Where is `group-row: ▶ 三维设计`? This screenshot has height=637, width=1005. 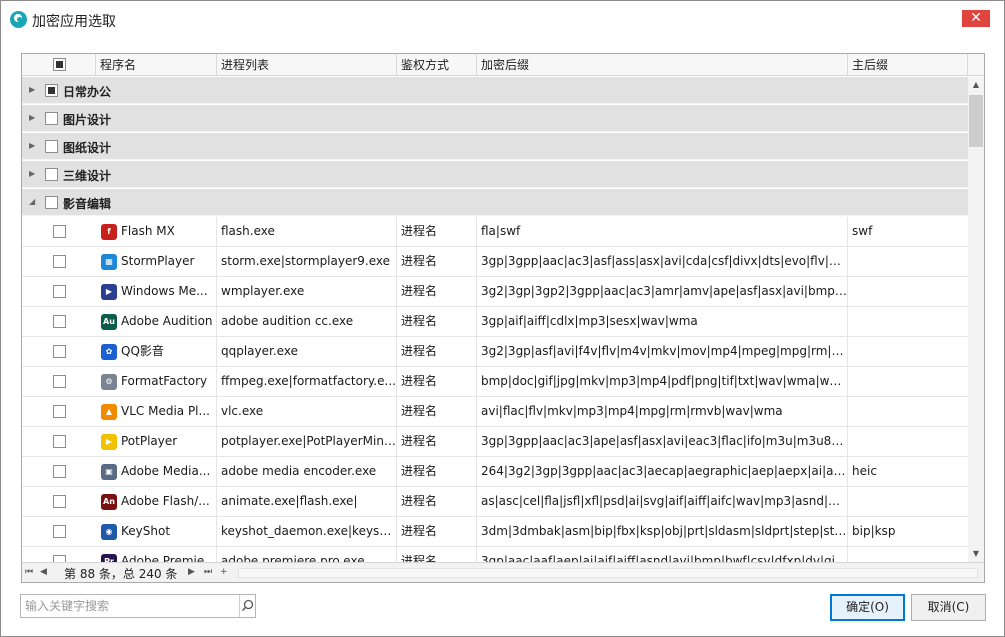 group-row: ▶ 三维设计 is located at coordinates (495, 174).